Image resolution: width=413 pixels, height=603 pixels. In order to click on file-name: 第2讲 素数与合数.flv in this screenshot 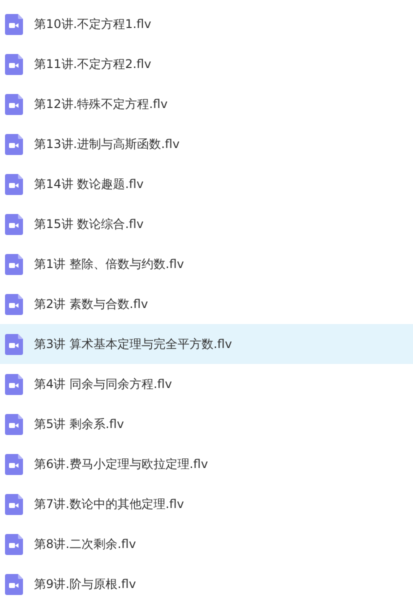, I will do `click(91, 304)`.